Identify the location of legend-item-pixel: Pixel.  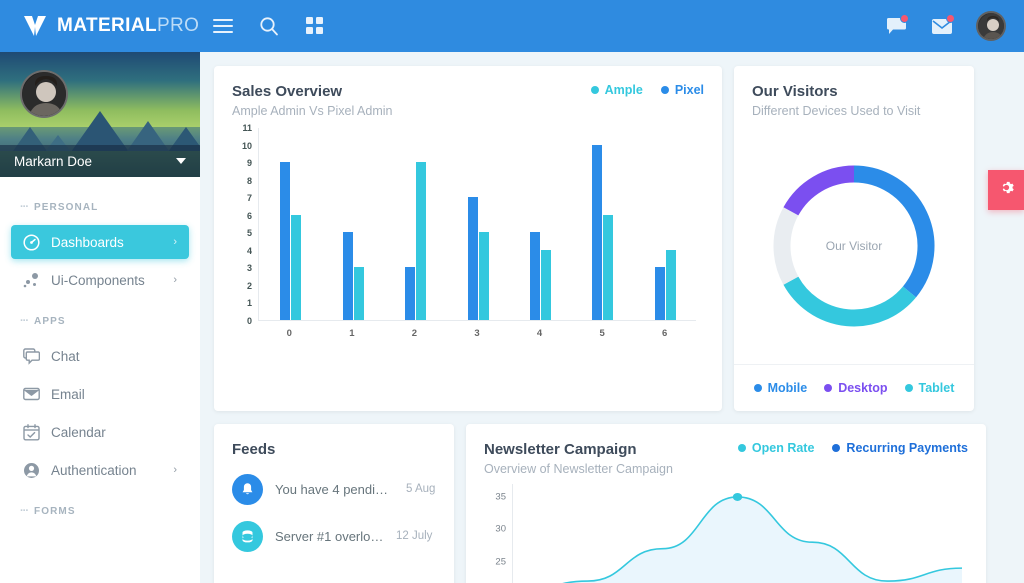
(682, 90).